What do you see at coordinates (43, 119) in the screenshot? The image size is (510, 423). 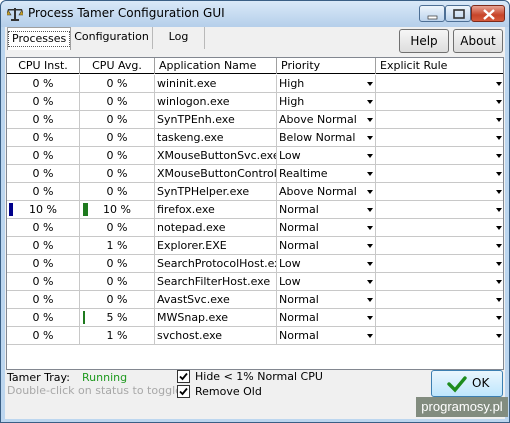 I see `cpu-inst-text: 0 %` at bounding box center [43, 119].